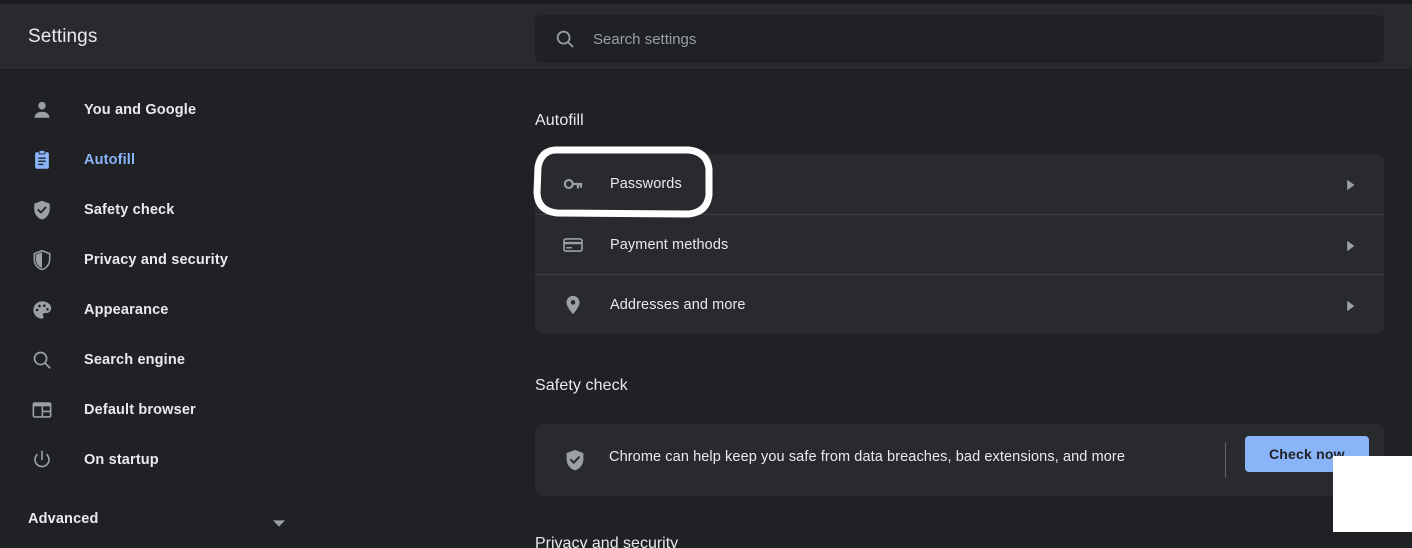  Describe the element at coordinates (279, 521) in the screenshot. I see `chevron-down-icon` at that location.